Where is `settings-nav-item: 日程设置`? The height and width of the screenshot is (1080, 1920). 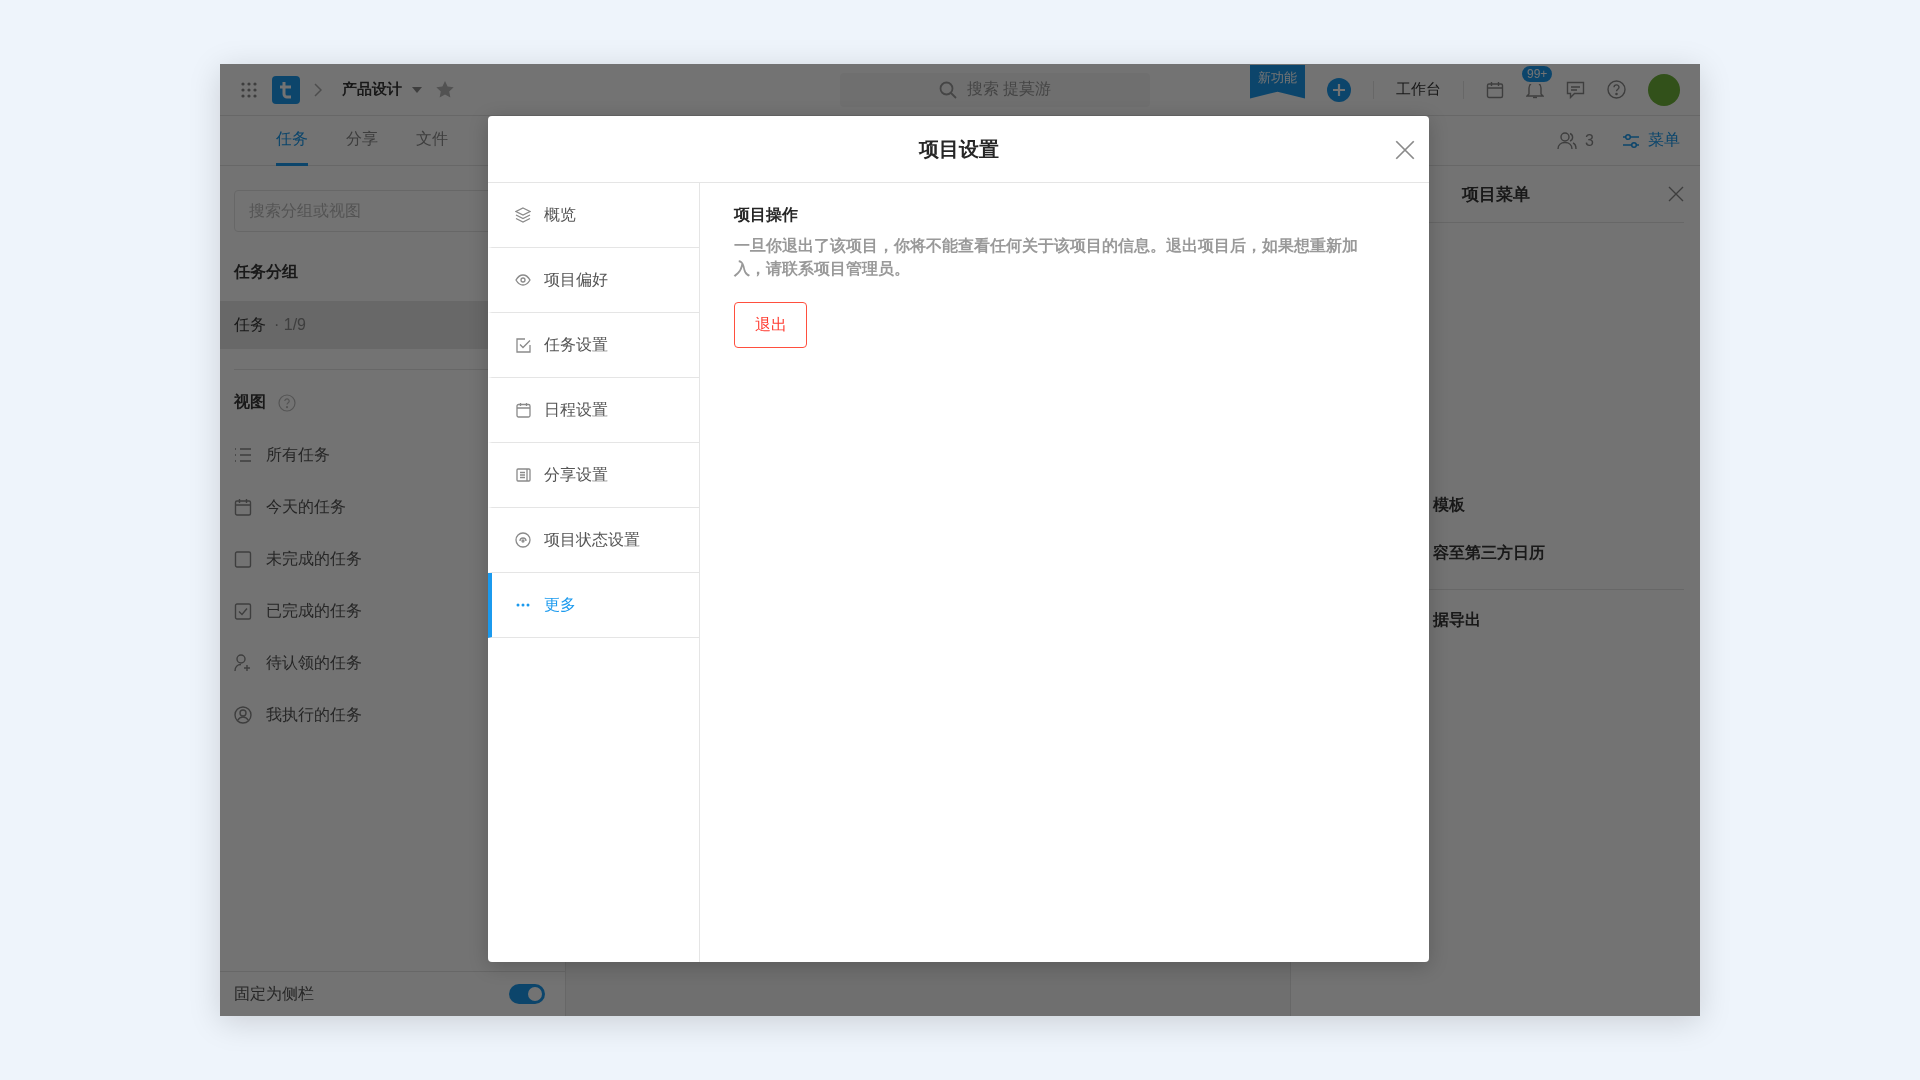
settings-nav-item: 日程设置 is located at coordinates (593, 410).